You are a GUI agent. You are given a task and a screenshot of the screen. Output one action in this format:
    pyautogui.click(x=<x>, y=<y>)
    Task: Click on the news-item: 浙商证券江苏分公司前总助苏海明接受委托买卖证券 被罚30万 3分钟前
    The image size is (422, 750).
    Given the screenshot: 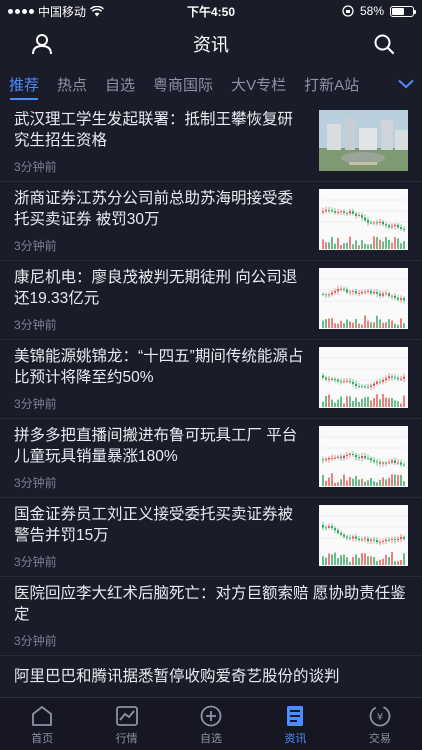 What is the action you would take?
    pyautogui.click(x=211, y=221)
    